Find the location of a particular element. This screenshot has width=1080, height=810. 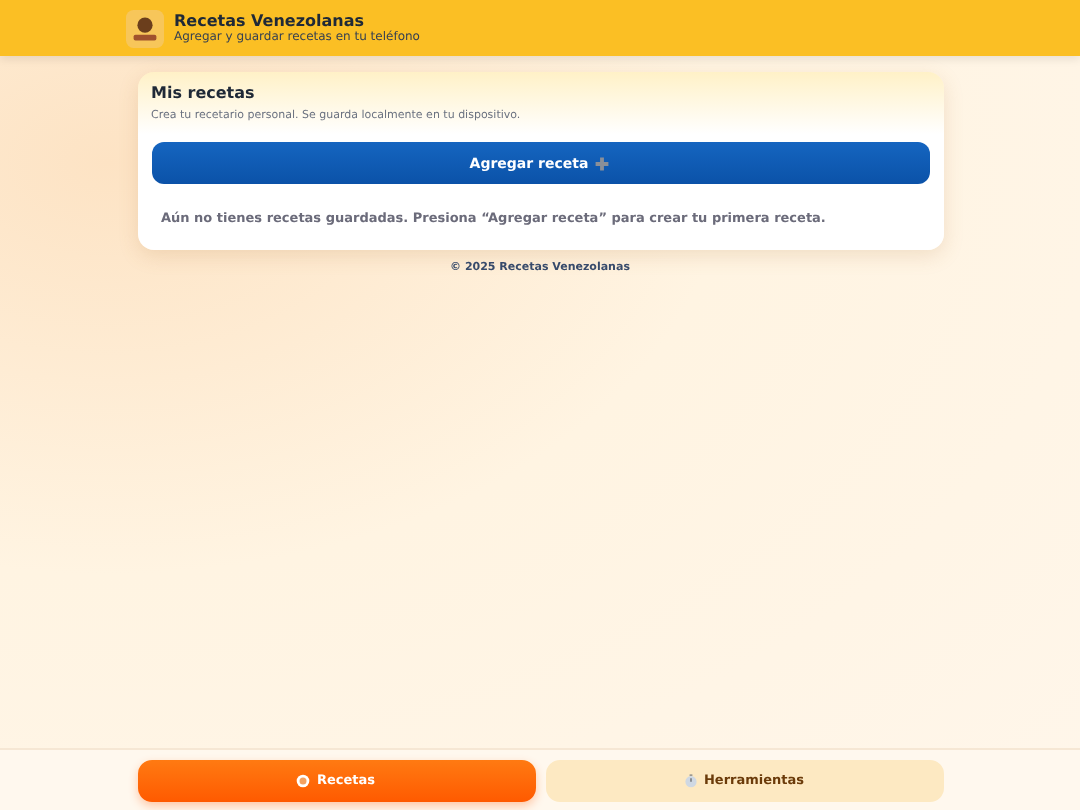

timer-icon is located at coordinates (690, 780).